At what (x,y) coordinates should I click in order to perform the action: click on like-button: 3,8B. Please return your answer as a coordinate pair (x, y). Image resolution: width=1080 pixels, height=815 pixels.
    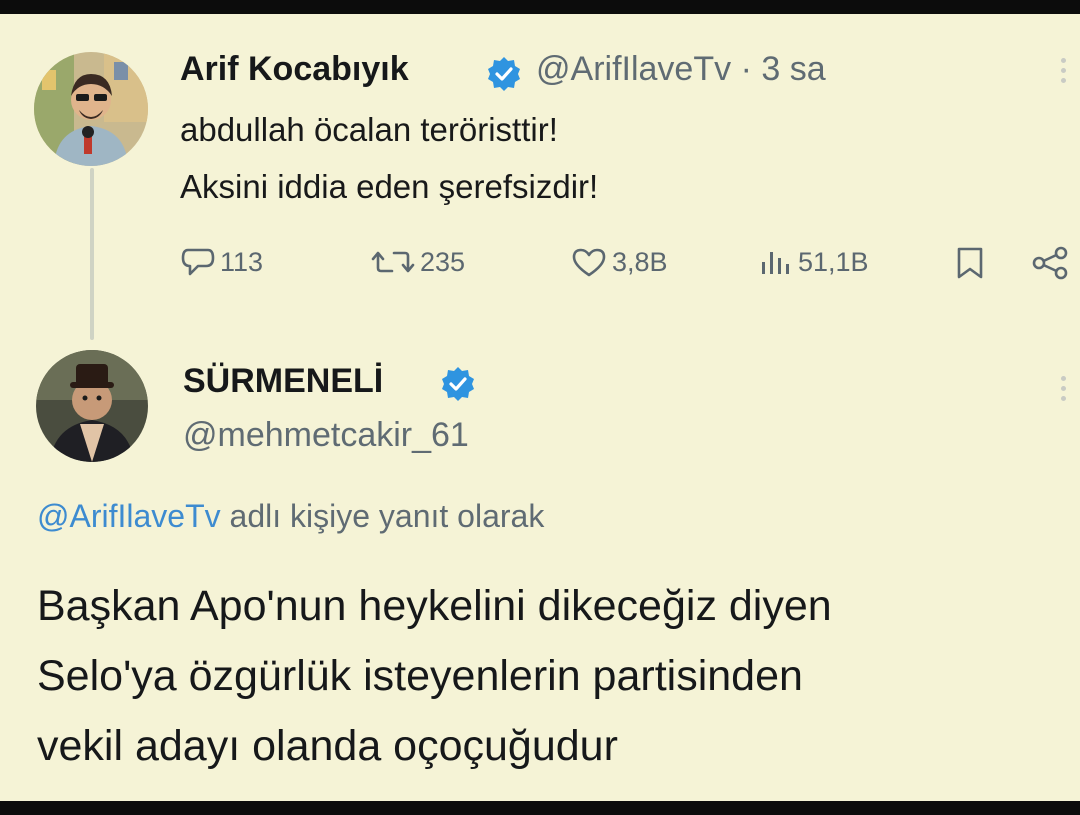
    Looking at the image, I should click on (619, 262).